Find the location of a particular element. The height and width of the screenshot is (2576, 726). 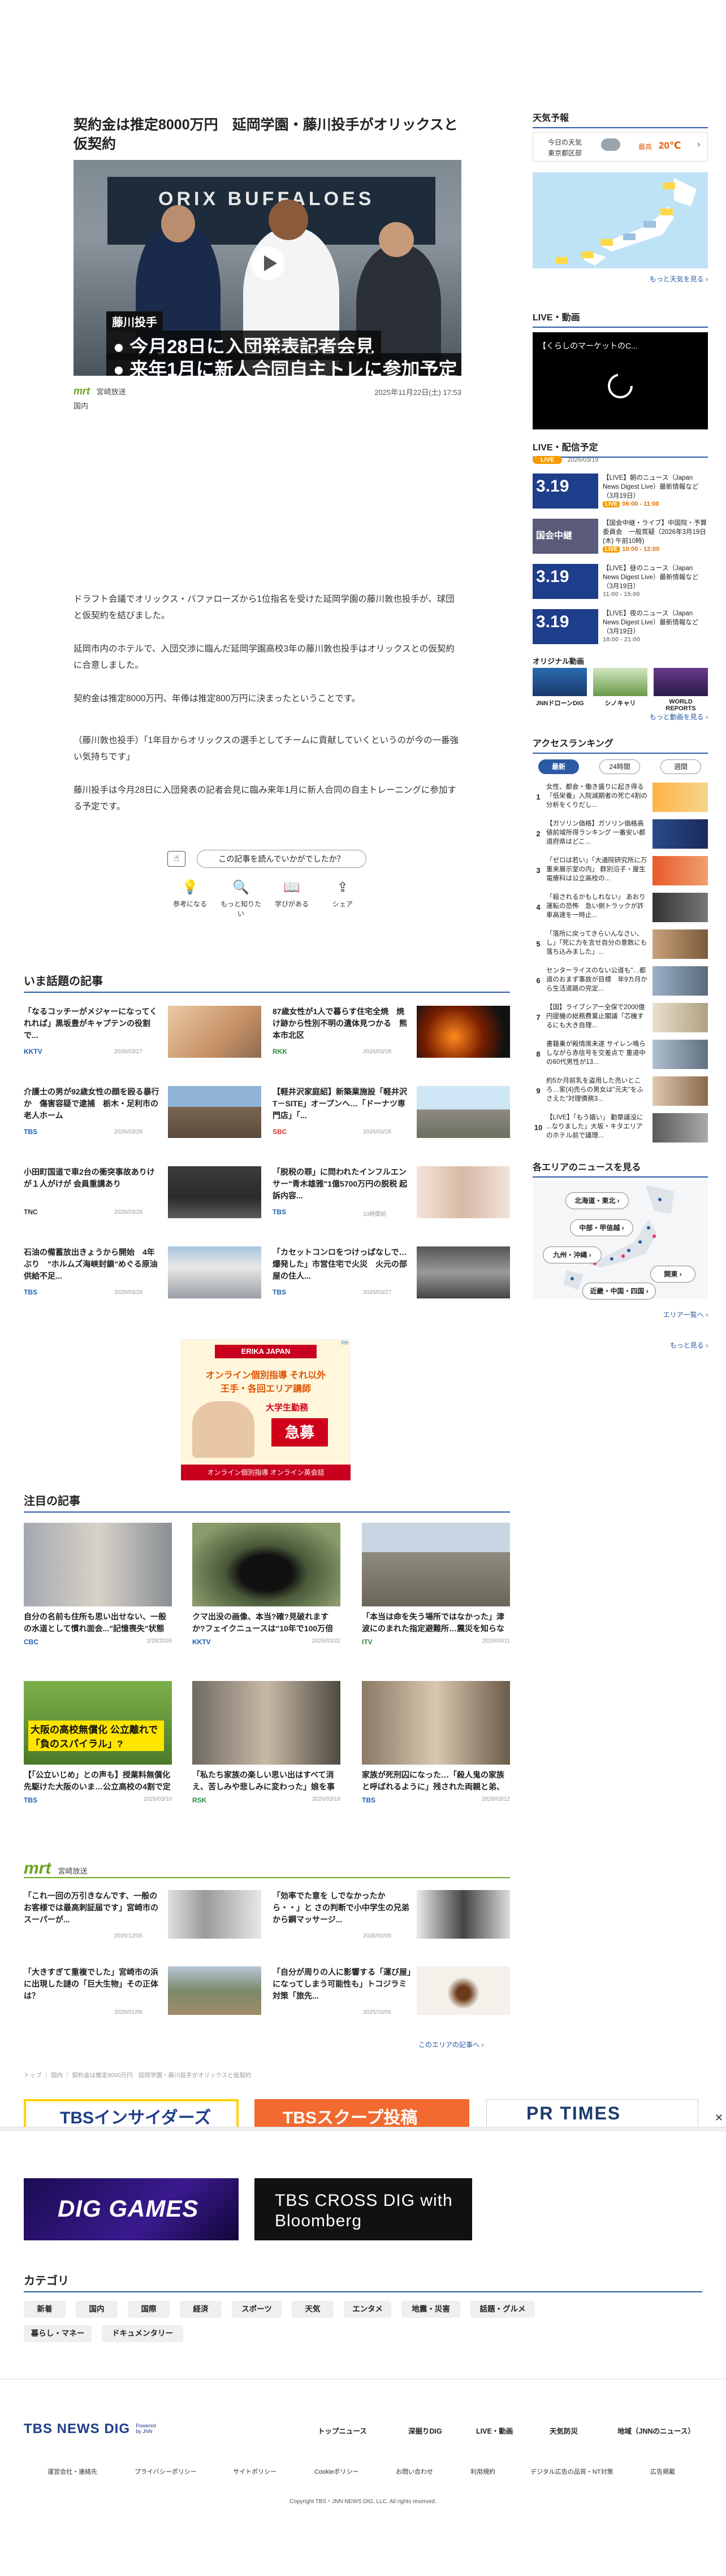

source-logo: mrt is located at coordinates (82, 391).